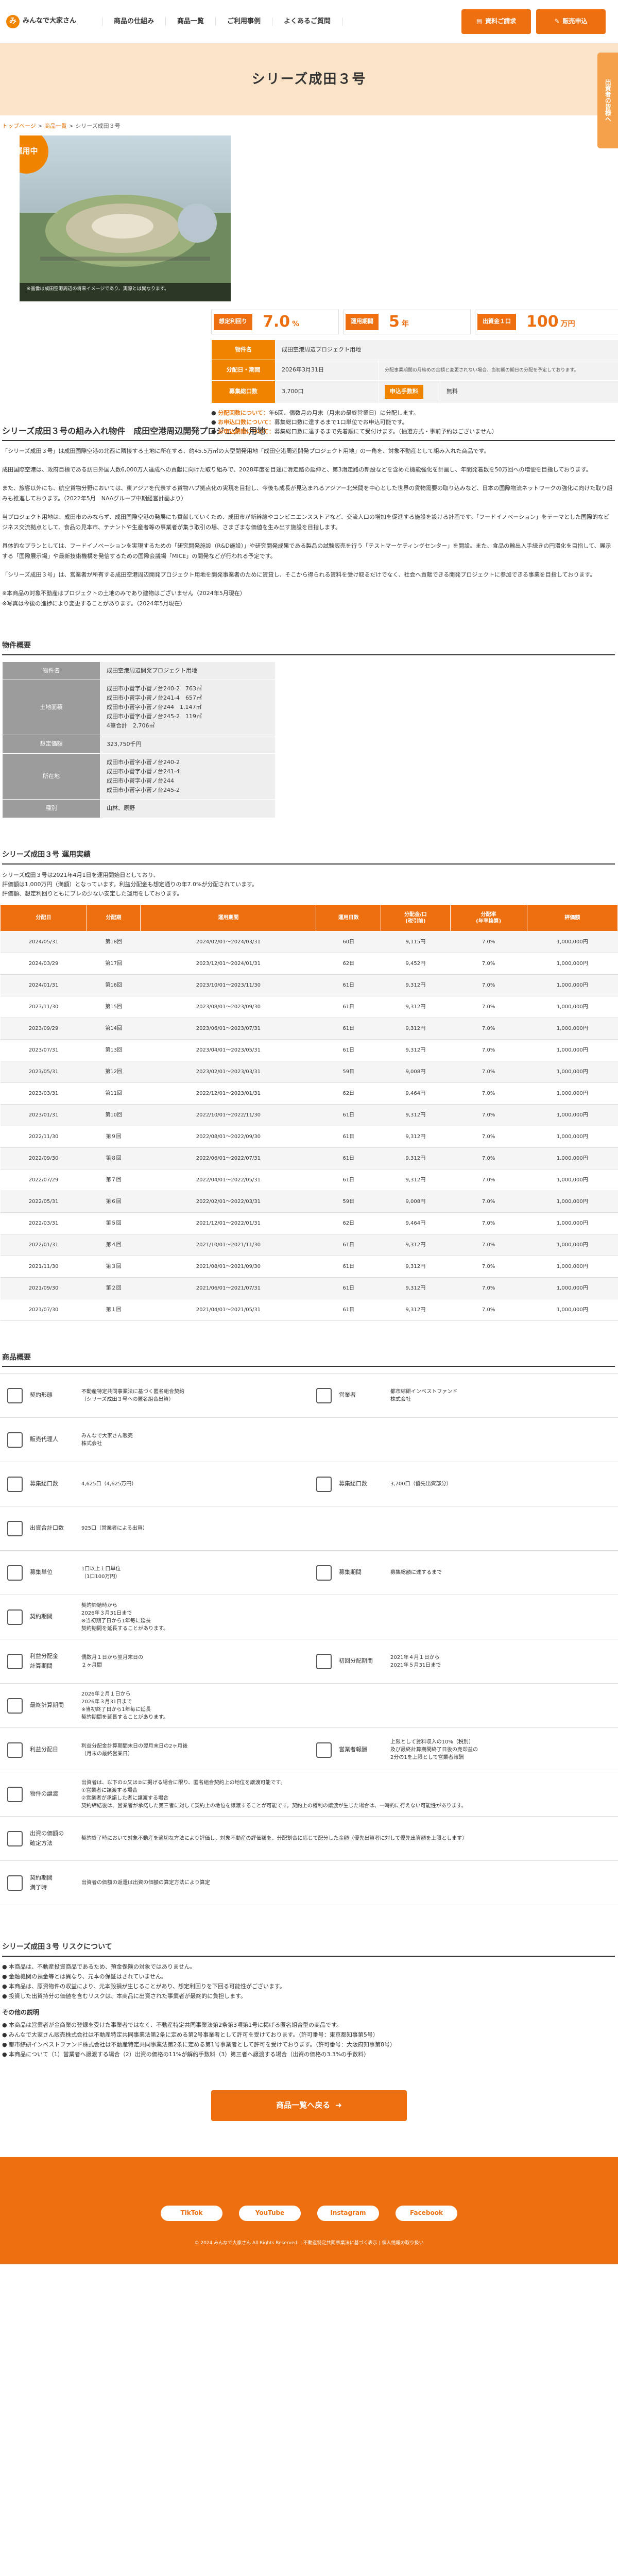 The width and height of the screenshot is (618, 2576). What do you see at coordinates (307, 21) in the screenshot?
I see `nav-faq: よくあるご質問` at bounding box center [307, 21].